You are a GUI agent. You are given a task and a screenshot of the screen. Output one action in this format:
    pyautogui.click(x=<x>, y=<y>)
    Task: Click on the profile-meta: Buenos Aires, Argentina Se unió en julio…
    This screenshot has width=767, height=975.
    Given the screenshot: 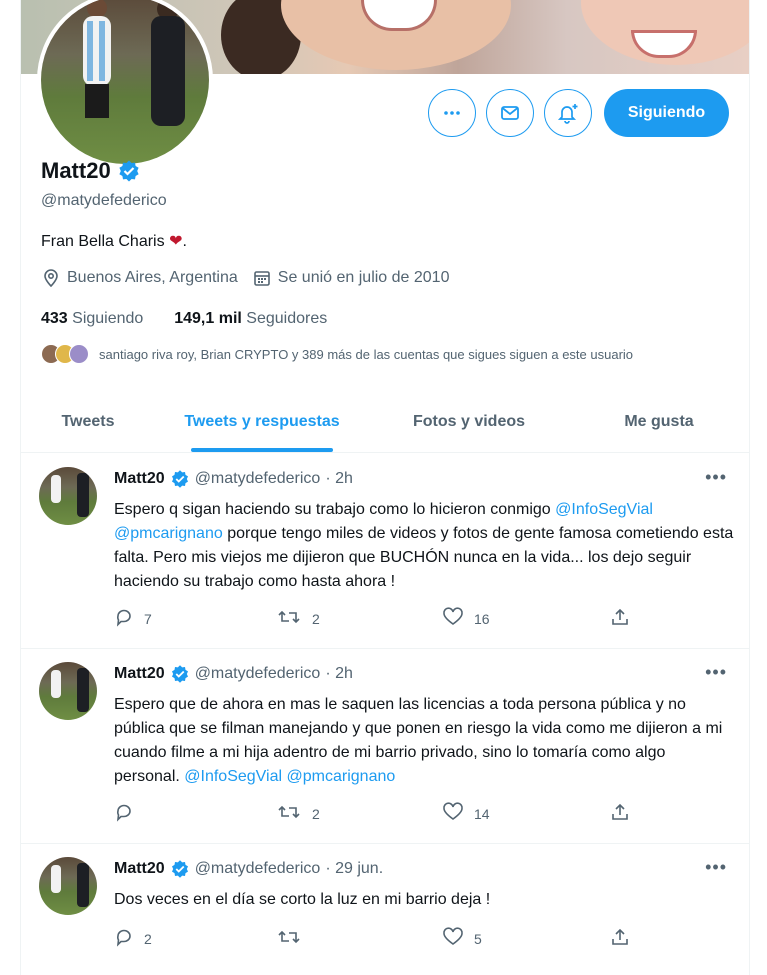 What is the action you would take?
    pyautogui.click(x=252, y=278)
    